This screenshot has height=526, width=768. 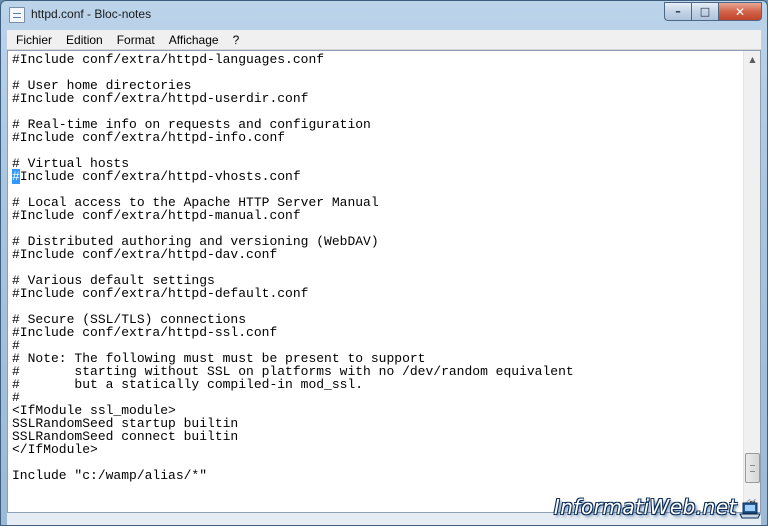 I want to click on menu-help: ?, so click(x=236, y=40).